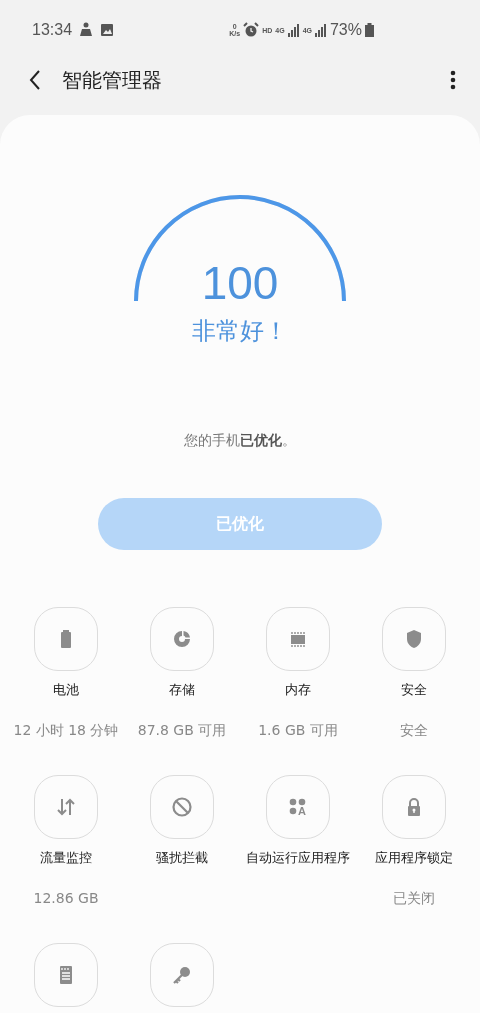 This screenshot has width=480, height=1013. Describe the element at coordinates (66, 858) in the screenshot. I see `feature-label: 流量监控` at that location.